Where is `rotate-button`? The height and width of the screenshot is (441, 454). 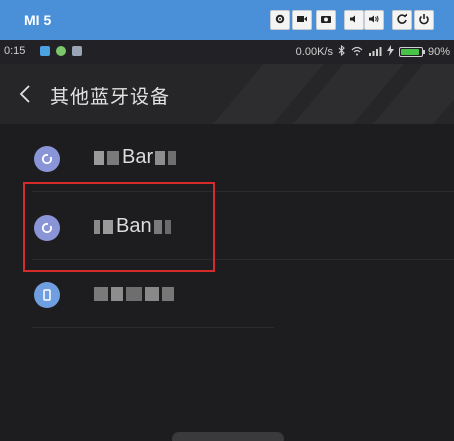 rotate-button is located at coordinates (402, 20).